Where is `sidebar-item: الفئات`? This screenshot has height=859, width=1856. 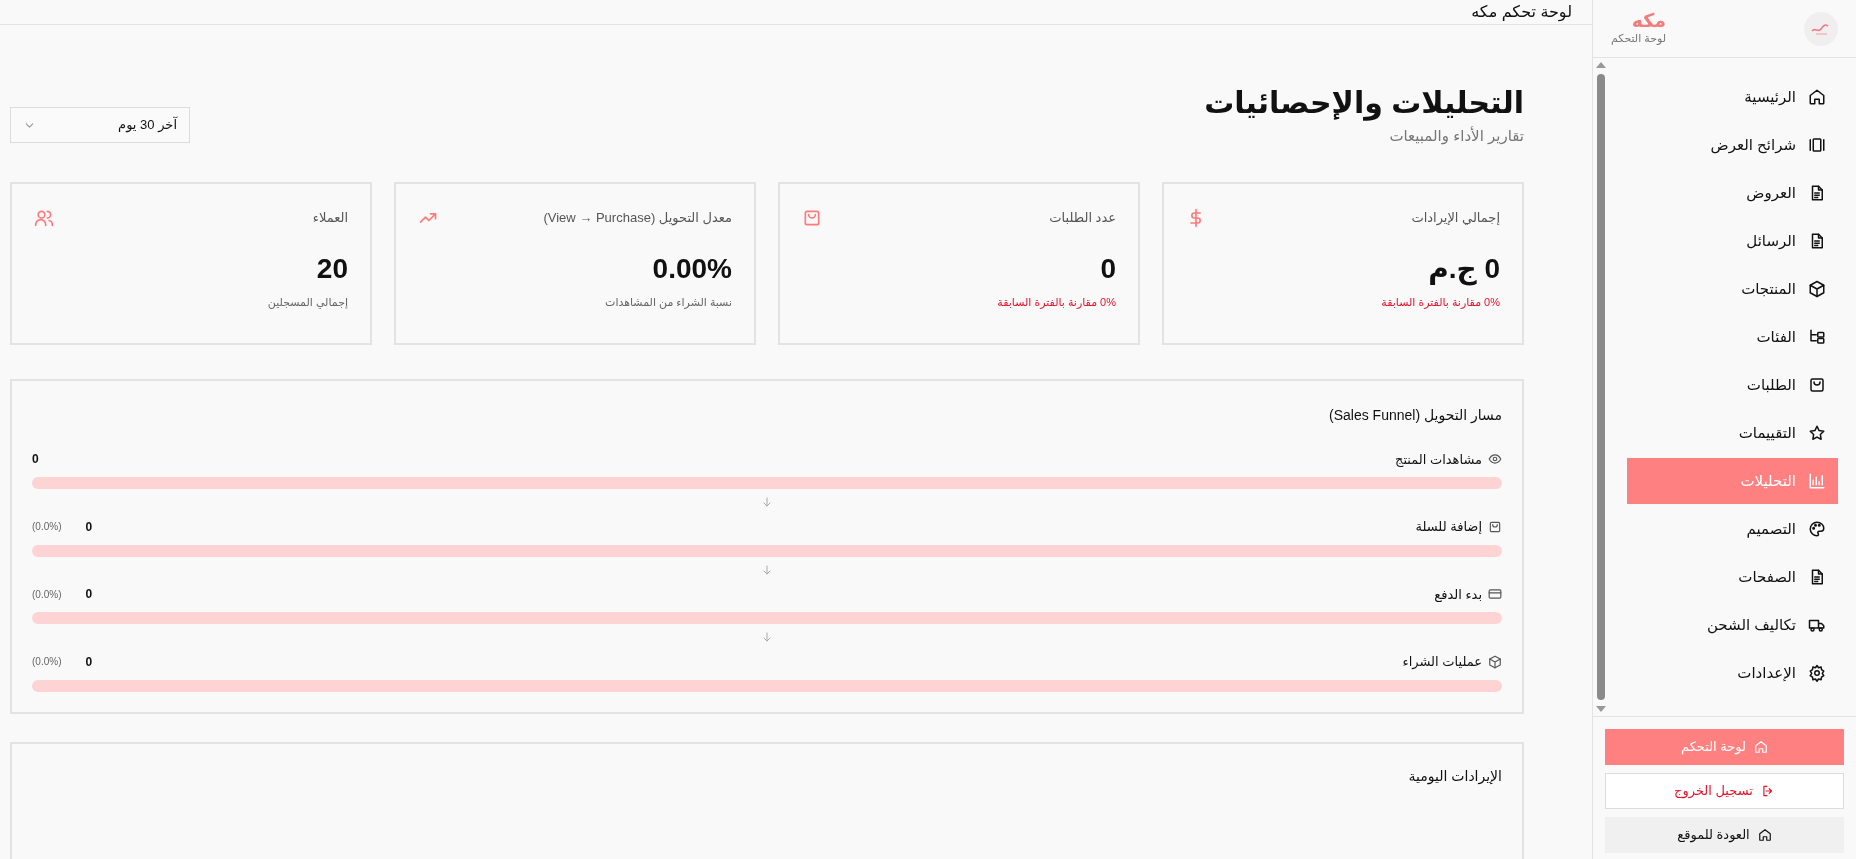 sidebar-item: الفئات is located at coordinates (1732, 337).